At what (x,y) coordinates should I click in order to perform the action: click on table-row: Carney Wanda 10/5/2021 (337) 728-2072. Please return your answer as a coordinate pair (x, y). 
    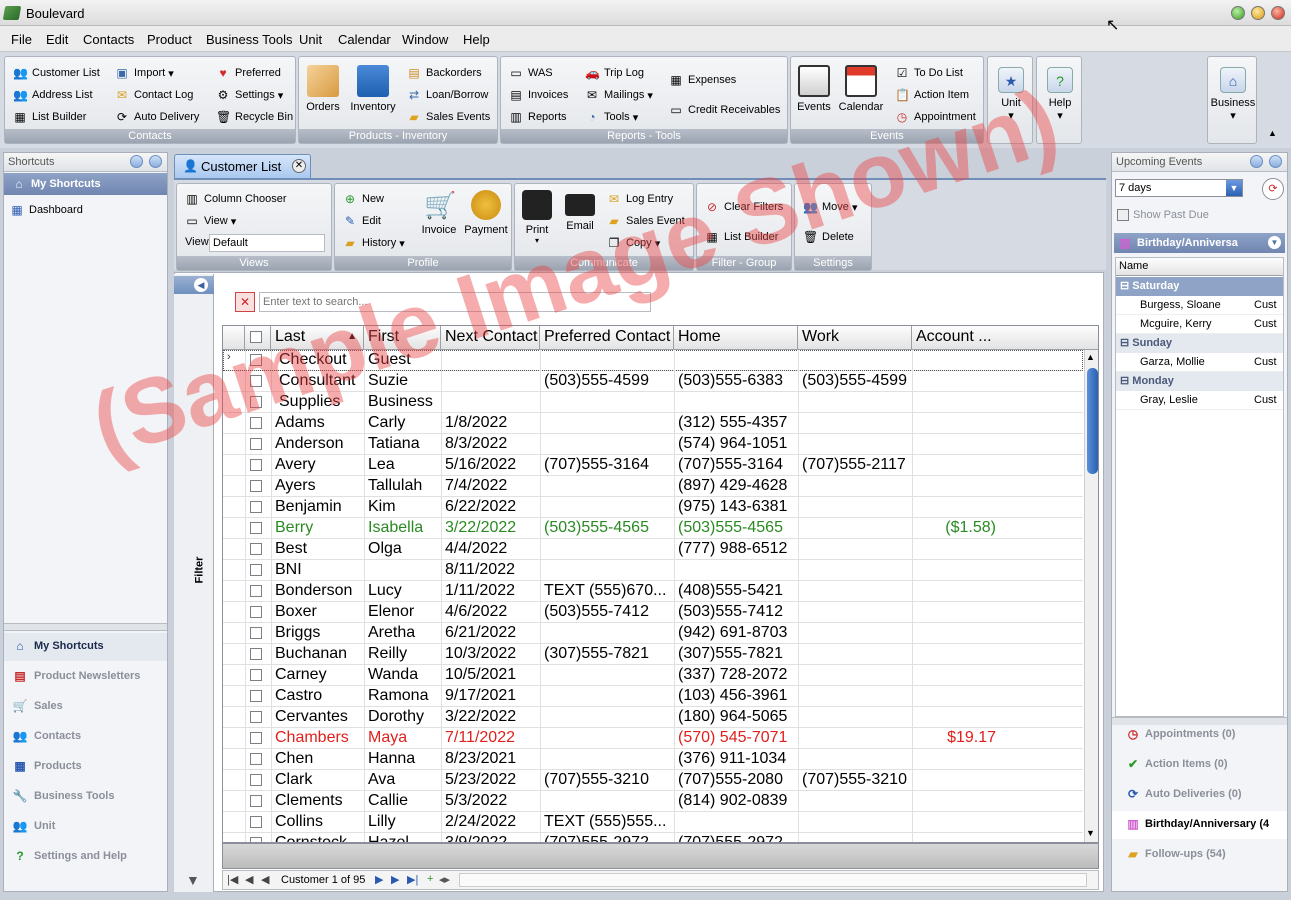
    Looking at the image, I should click on (653, 675).